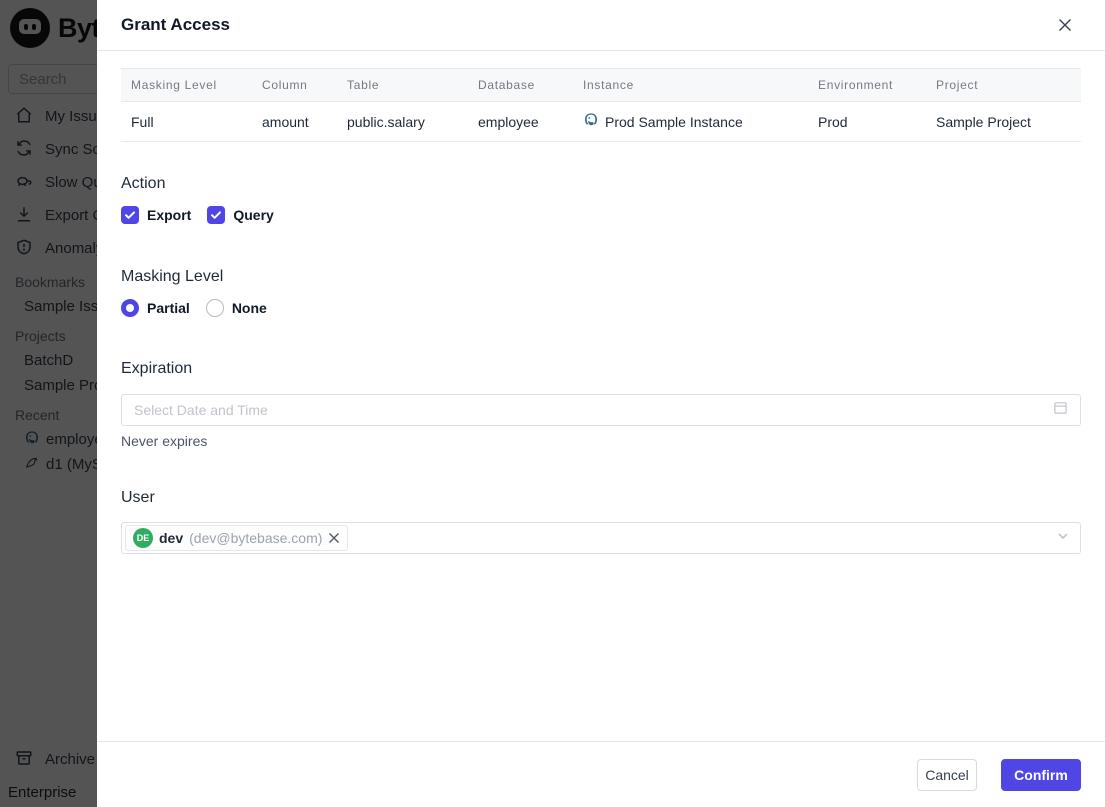 The height and width of the screenshot is (807, 1105). What do you see at coordinates (130, 308) in the screenshot?
I see `radio-selected-icon` at bounding box center [130, 308].